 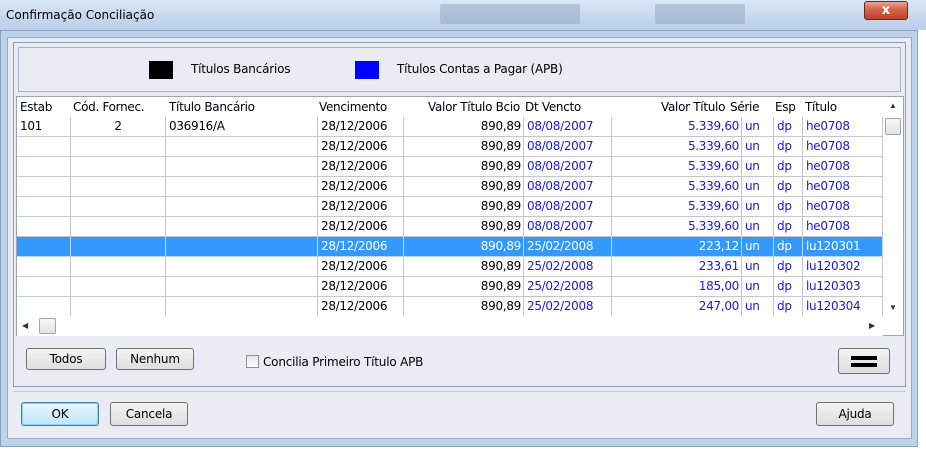 What do you see at coordinates (367, 70) in the screenshot?
I see `apb-titles-swatch` at bounding box center [367, 70].